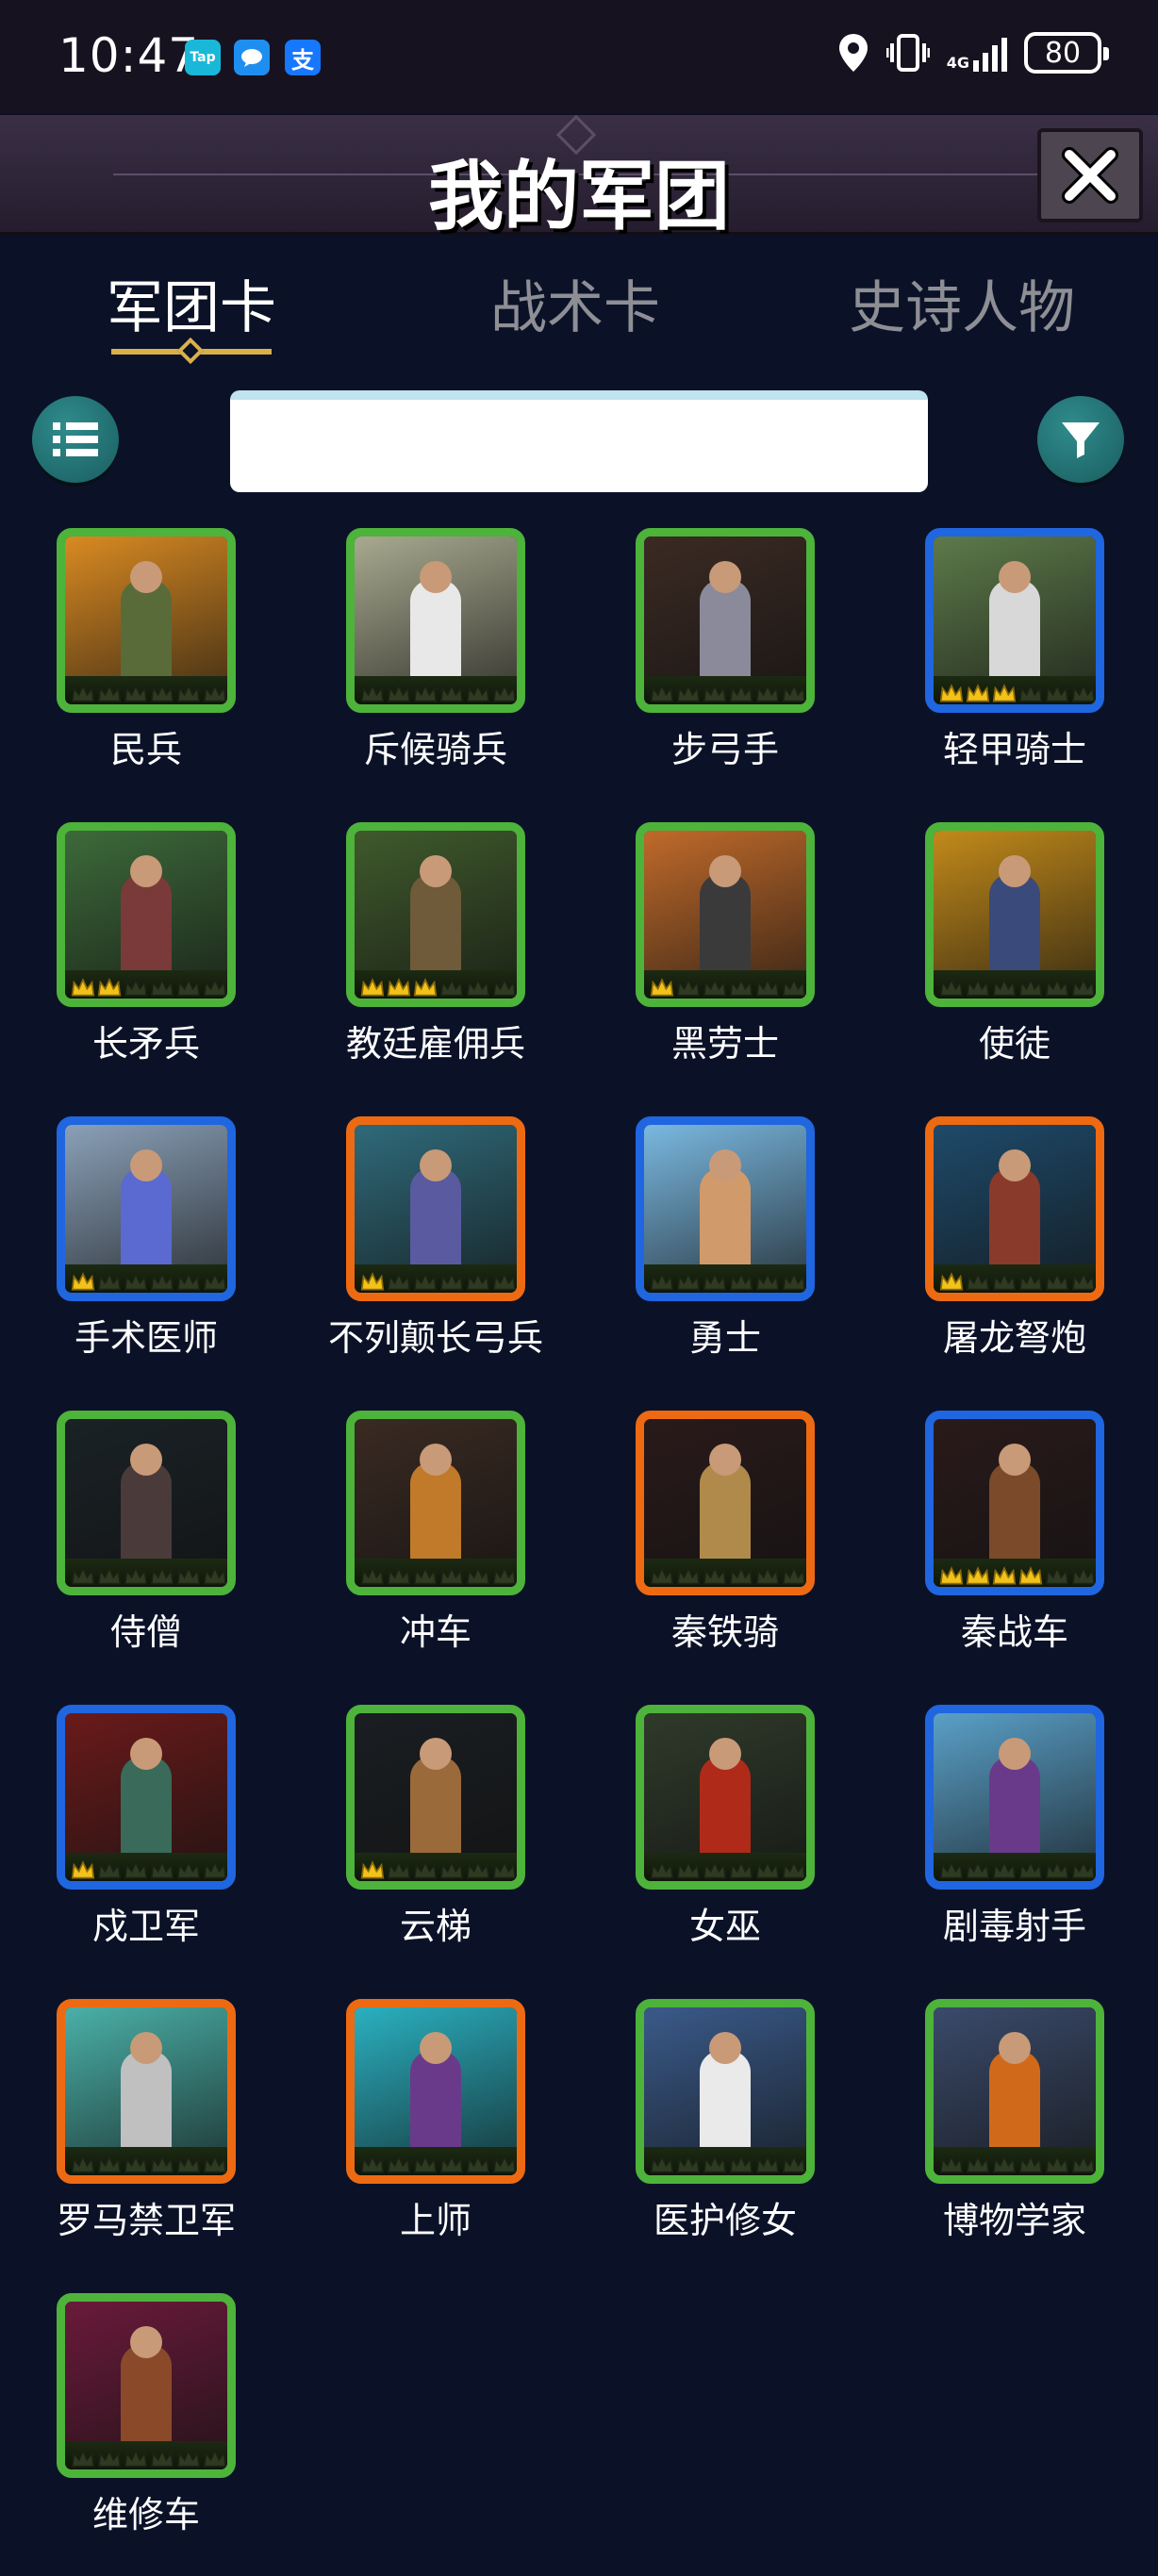  Describe the element at coordinates (145, 1926) in the screenshot. I see `unit-card-name: 戍卫军` at that location.